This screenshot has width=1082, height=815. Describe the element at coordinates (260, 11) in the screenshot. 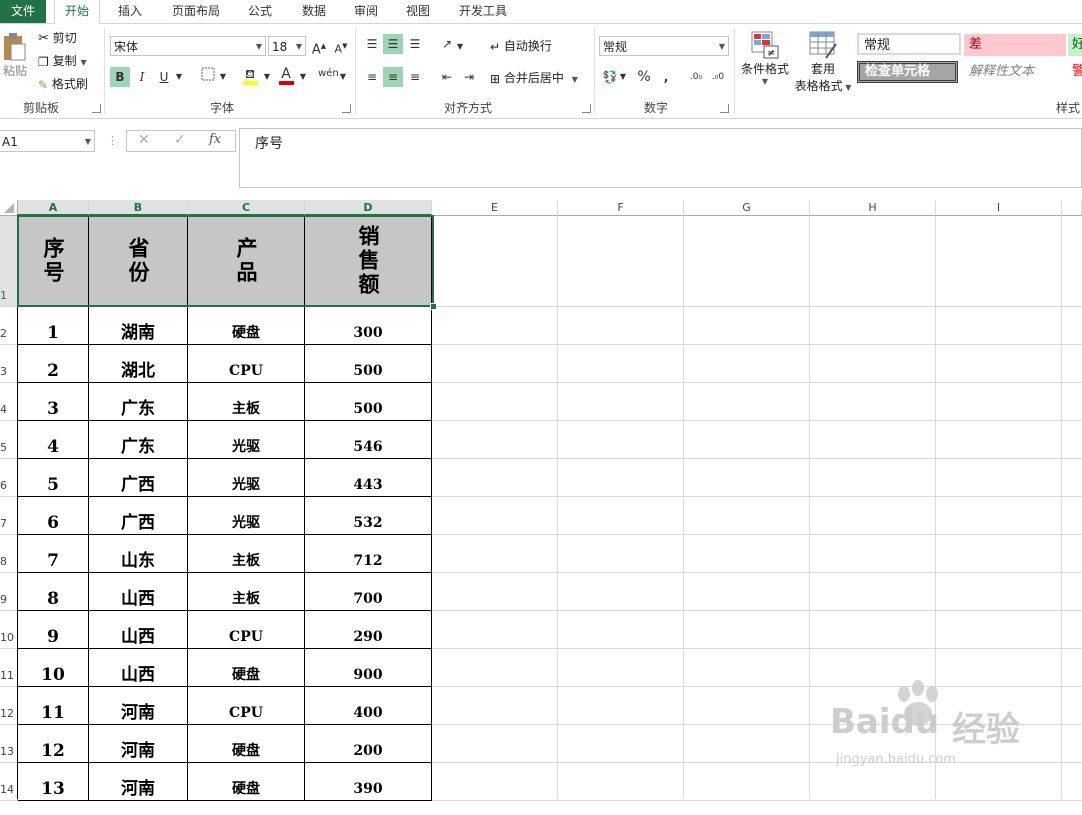

I see `tab-formulas: 公式` at that location.